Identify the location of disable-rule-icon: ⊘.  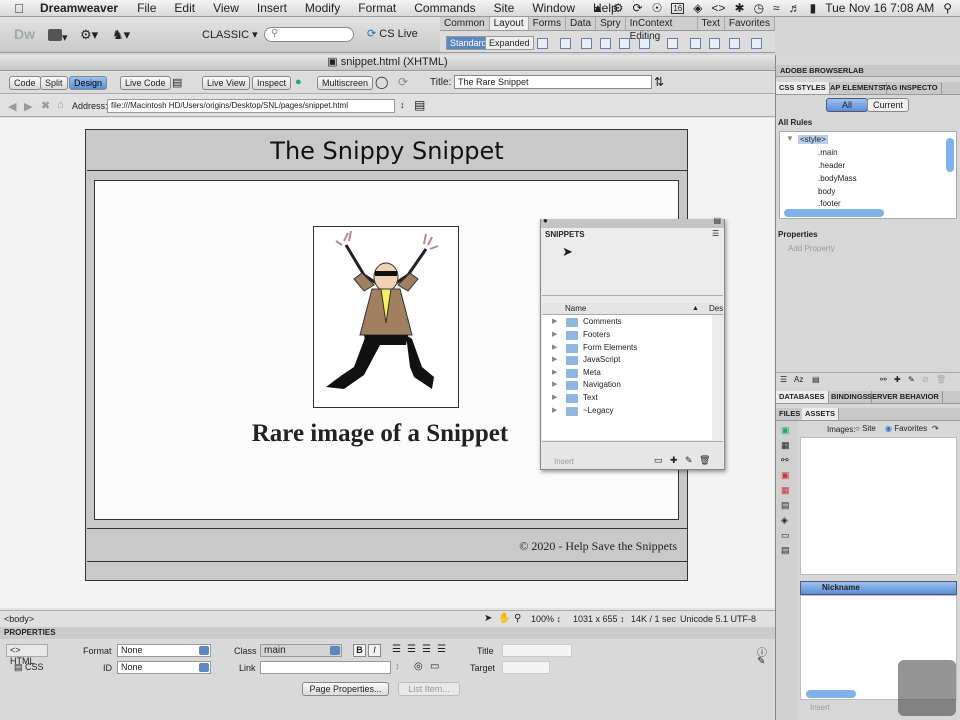
(925, 379).